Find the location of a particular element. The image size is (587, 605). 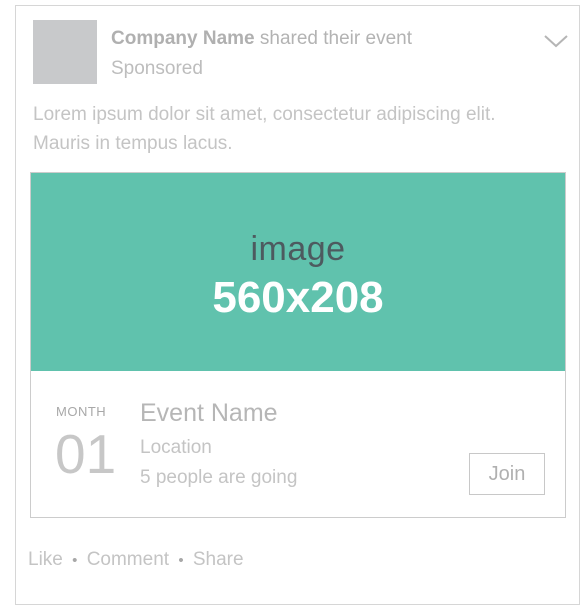

image-placeholder-label: image is located at coordinates (298, 249).